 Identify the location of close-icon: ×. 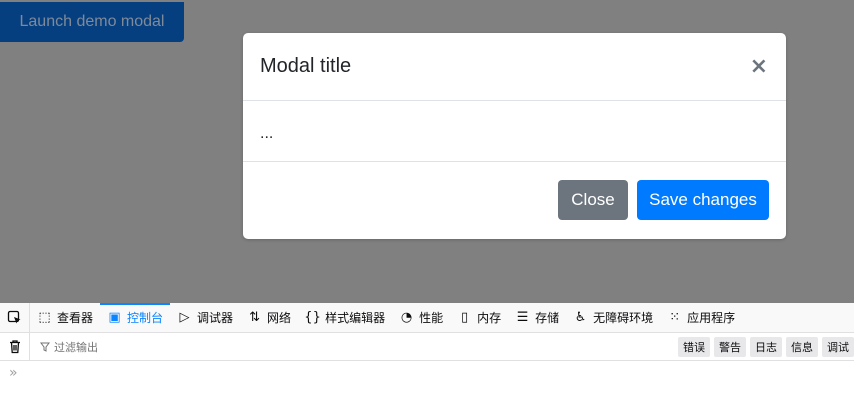
(759, 66).